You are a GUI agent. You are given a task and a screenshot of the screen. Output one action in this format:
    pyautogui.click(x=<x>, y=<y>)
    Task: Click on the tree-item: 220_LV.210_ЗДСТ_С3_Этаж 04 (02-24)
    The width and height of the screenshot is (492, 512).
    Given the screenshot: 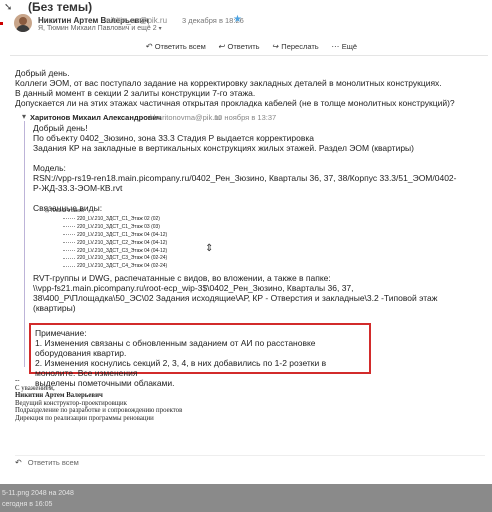 What is the action you would take?
    pyautogui.click(x=106, y=259)
    